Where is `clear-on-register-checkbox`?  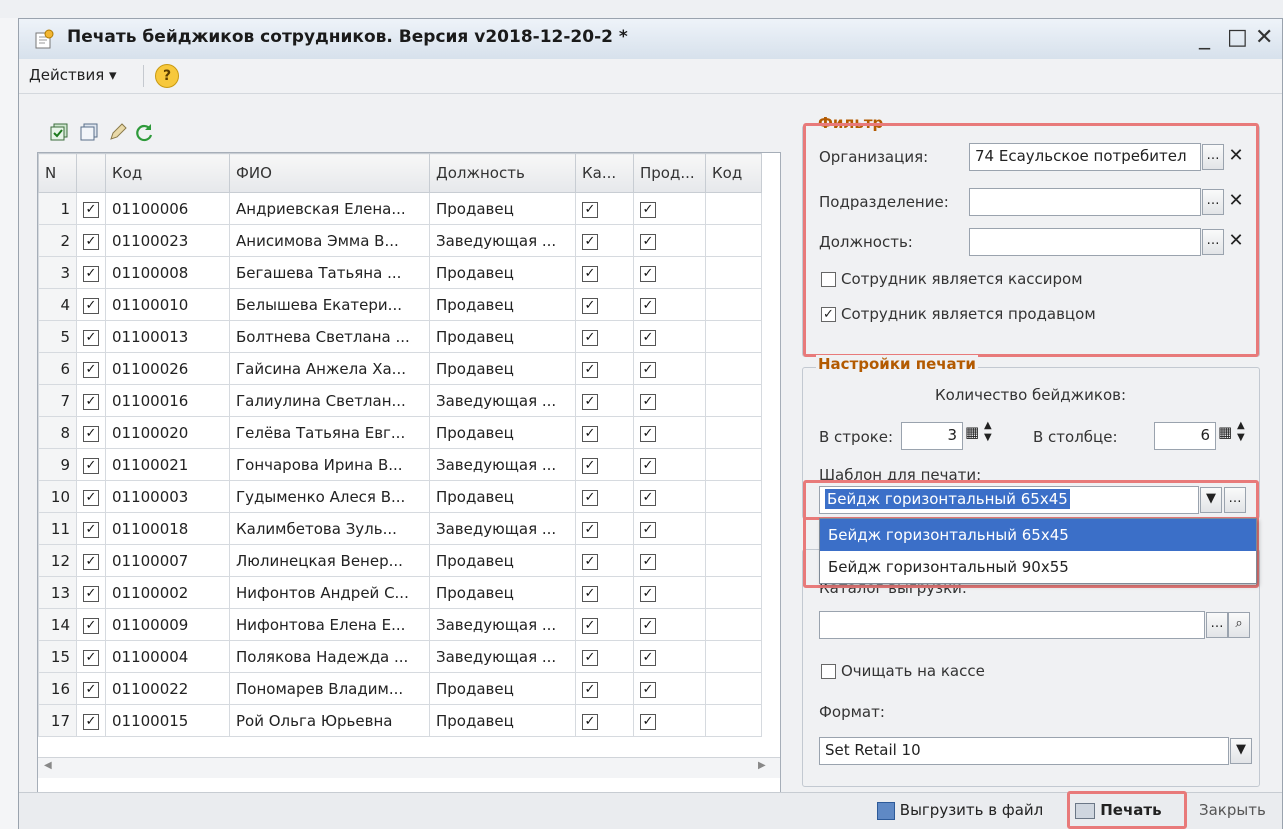
clear-on-register-checkbox is located at coordinates (828, 671).